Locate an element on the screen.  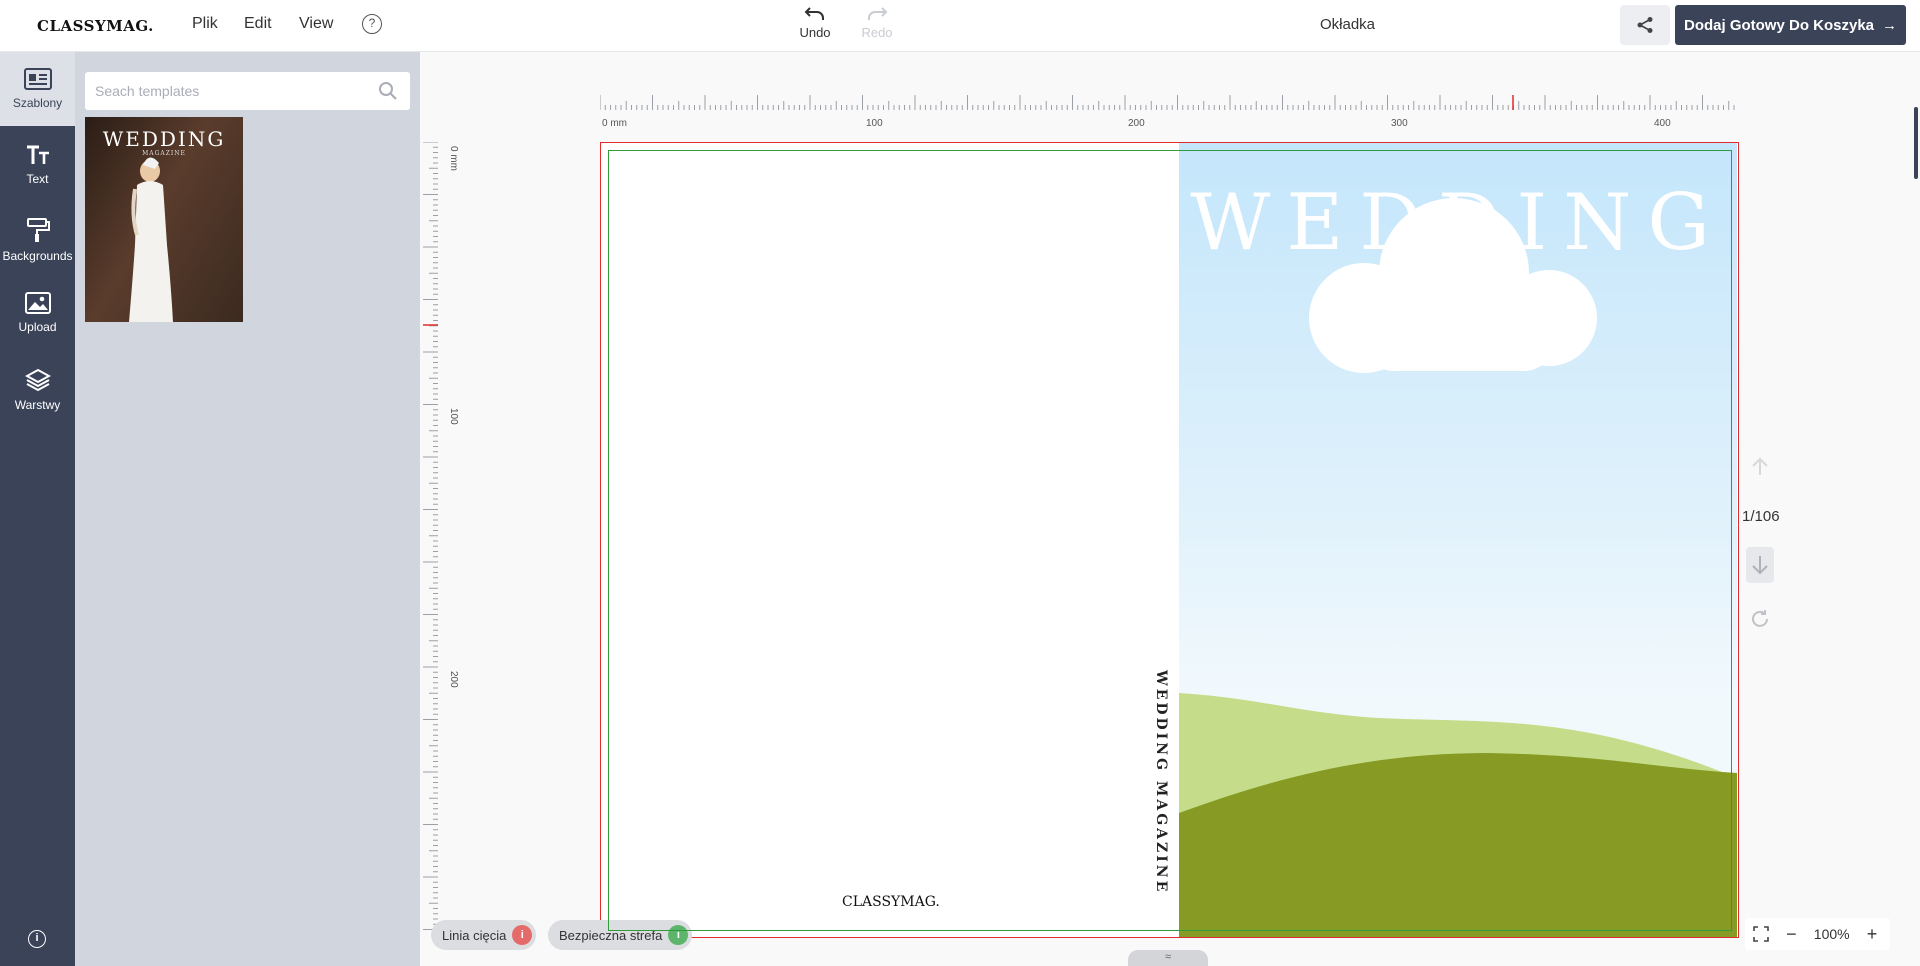
sidebar-item-label: Warstwy is located at coordinates (37, 405).